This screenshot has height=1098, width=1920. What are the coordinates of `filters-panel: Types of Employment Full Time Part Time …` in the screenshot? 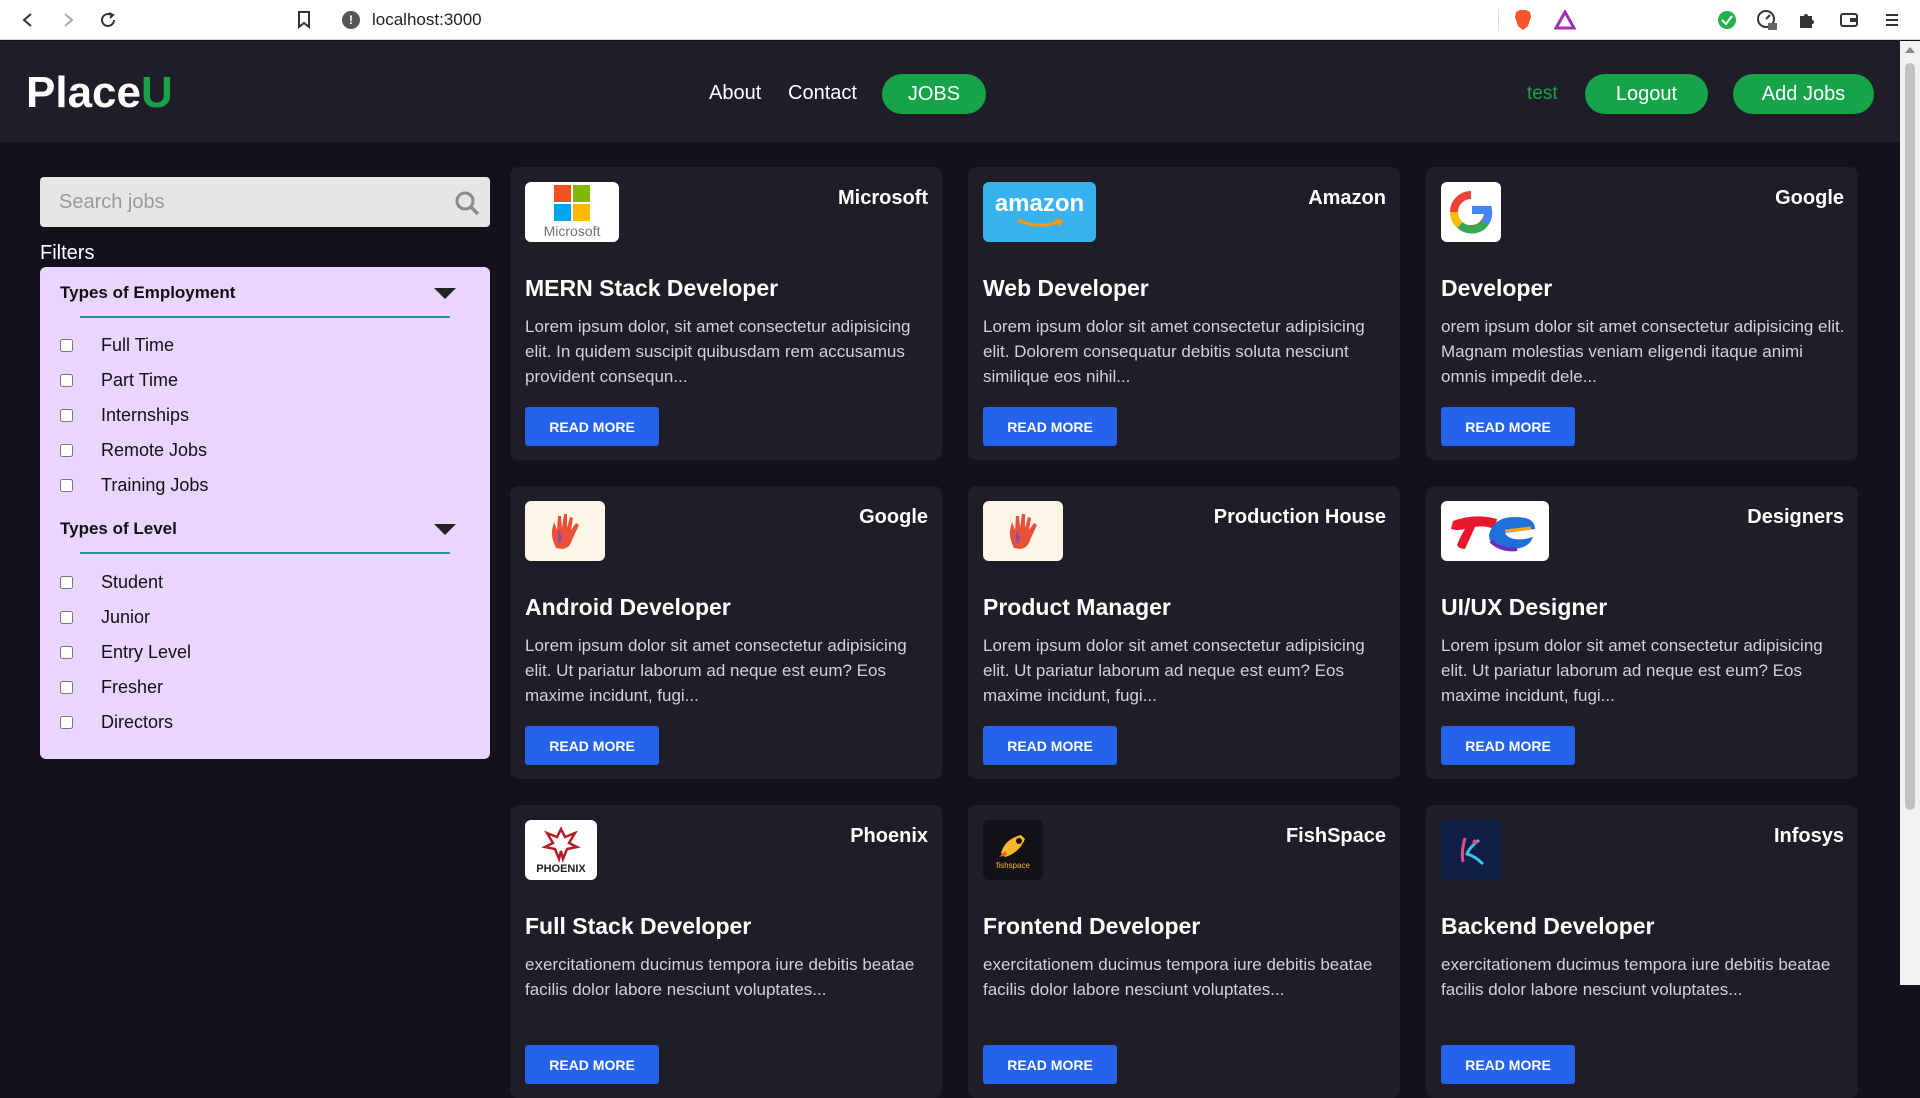 It's located at (265, 513).